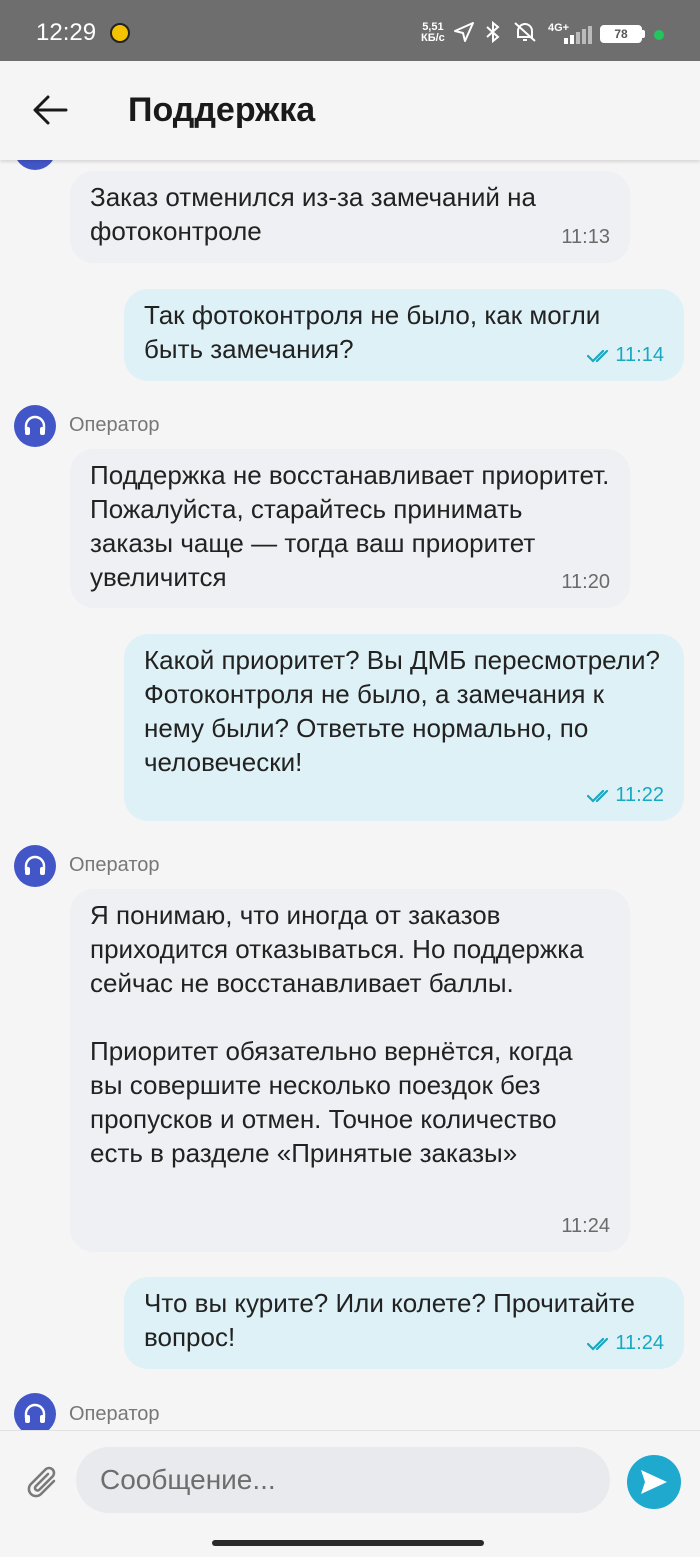 The width and height of the screenshot is (700, 1557). What do you see at coordinates (348, 1543) in the screenshot?
I see `home-indicator` at bounding box center [348, 1543].